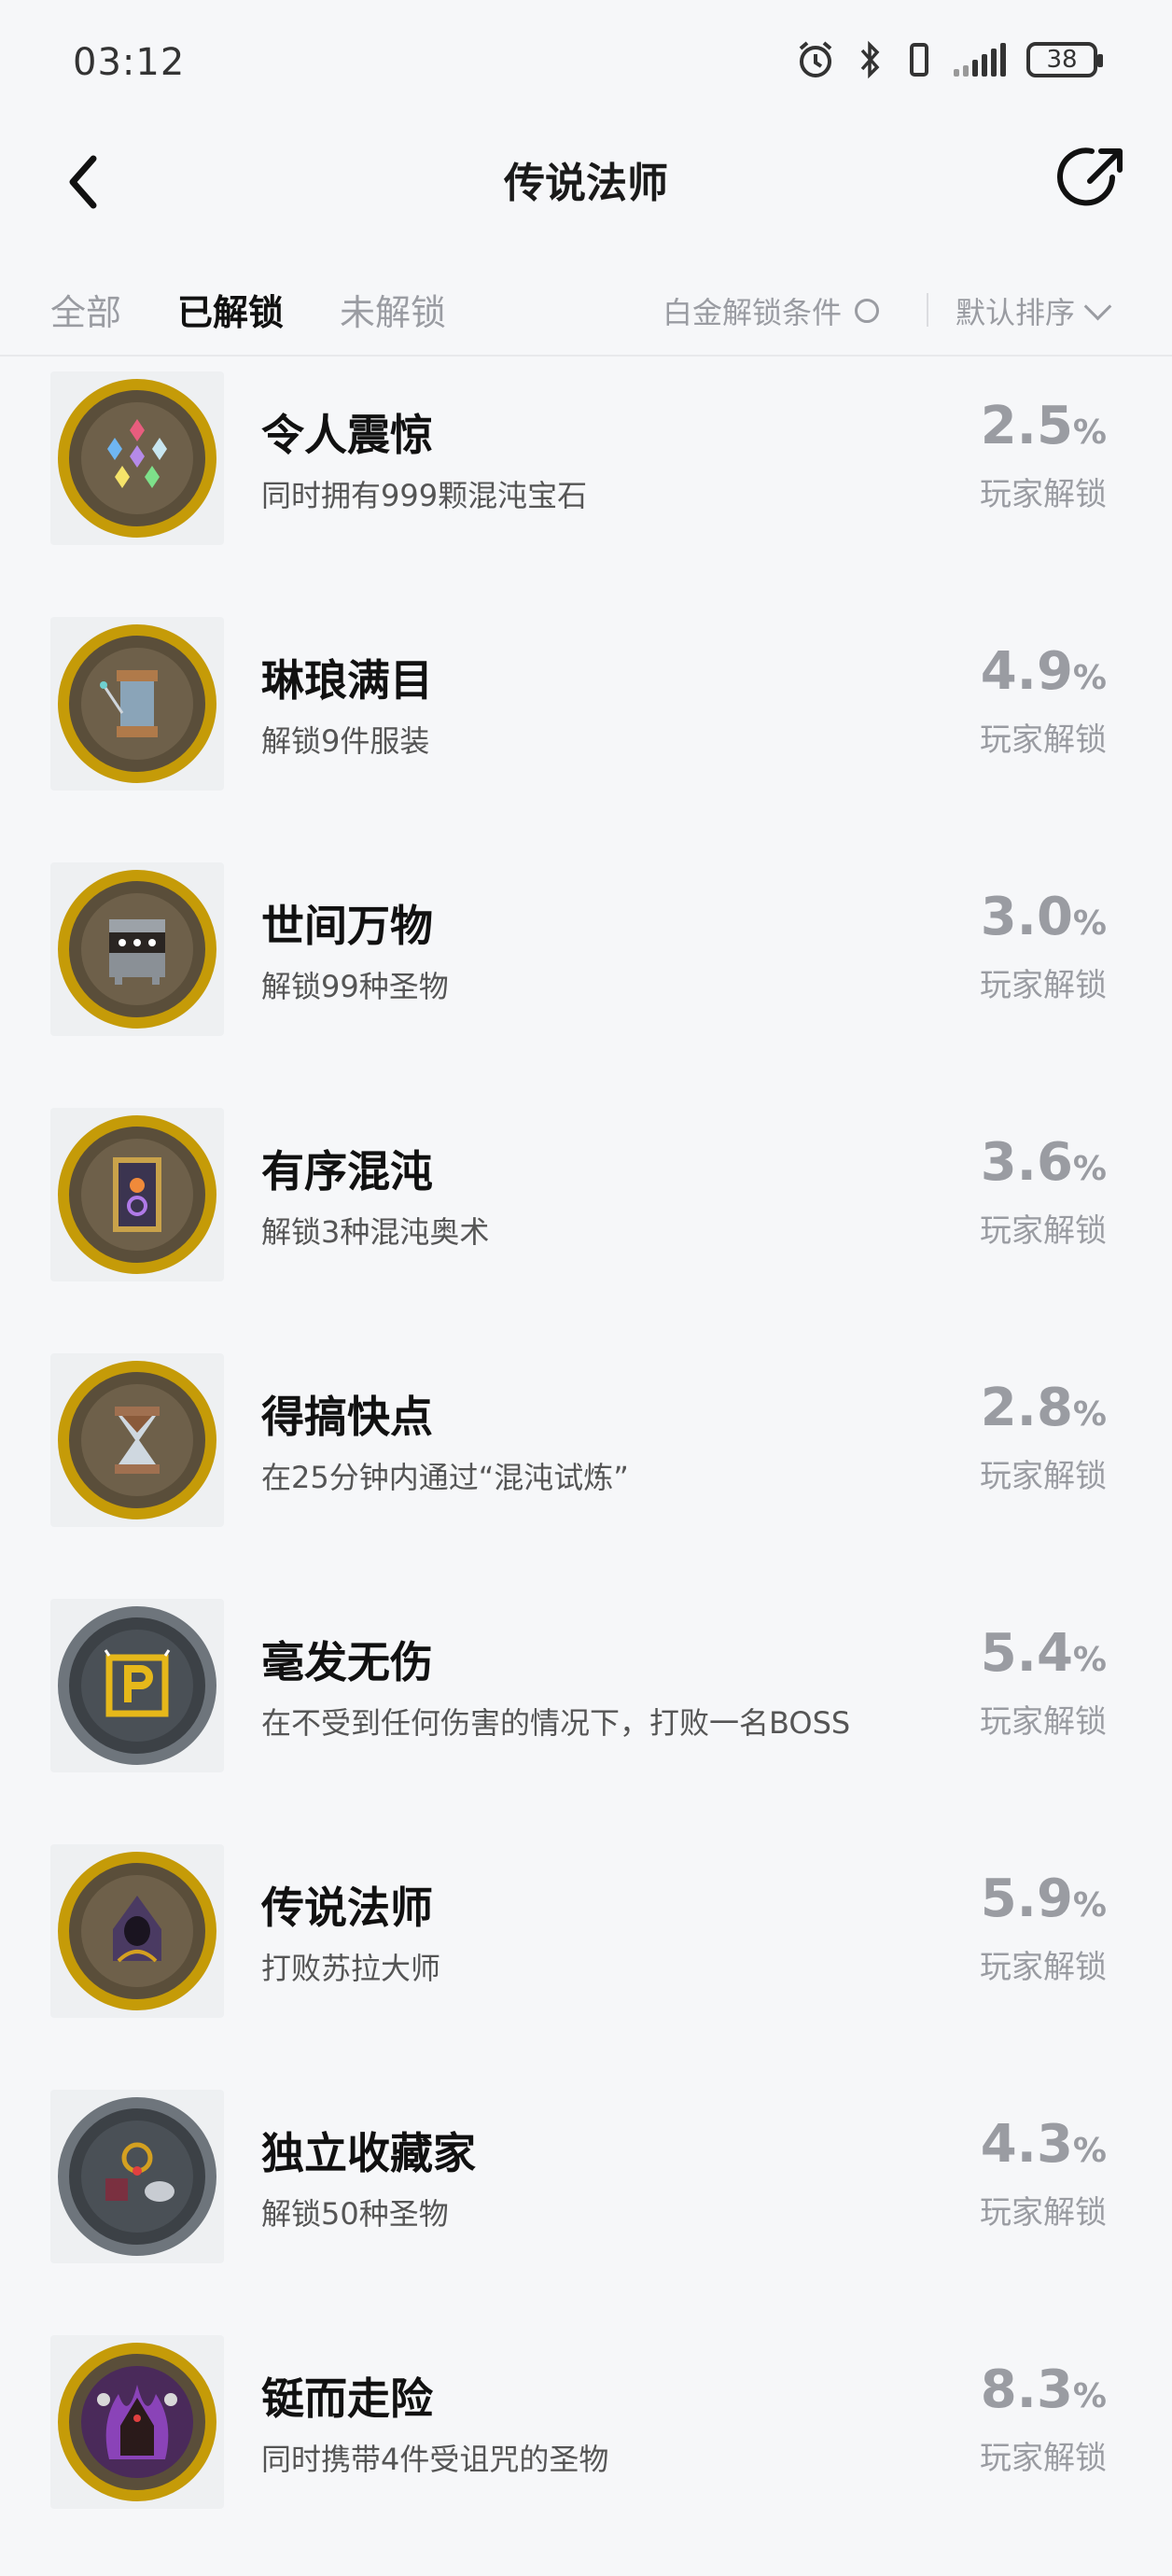  What do you see at coordinates (347, 926) in the screenshot?
I see `achievement-title: 世间万物` at bounding box center [347, 926].